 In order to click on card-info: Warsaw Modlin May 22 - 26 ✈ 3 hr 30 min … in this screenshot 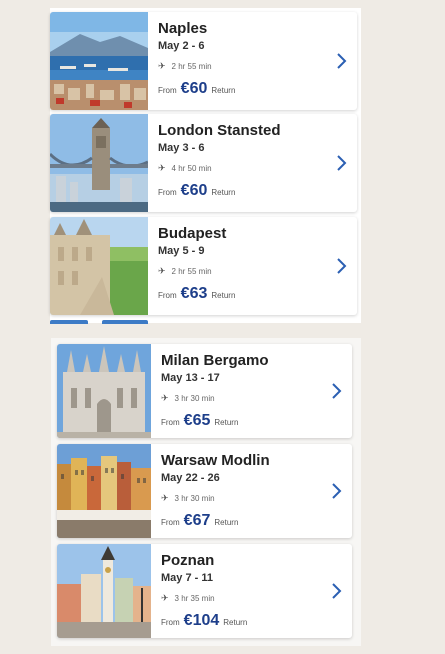, I will do `click(241, 491)`.